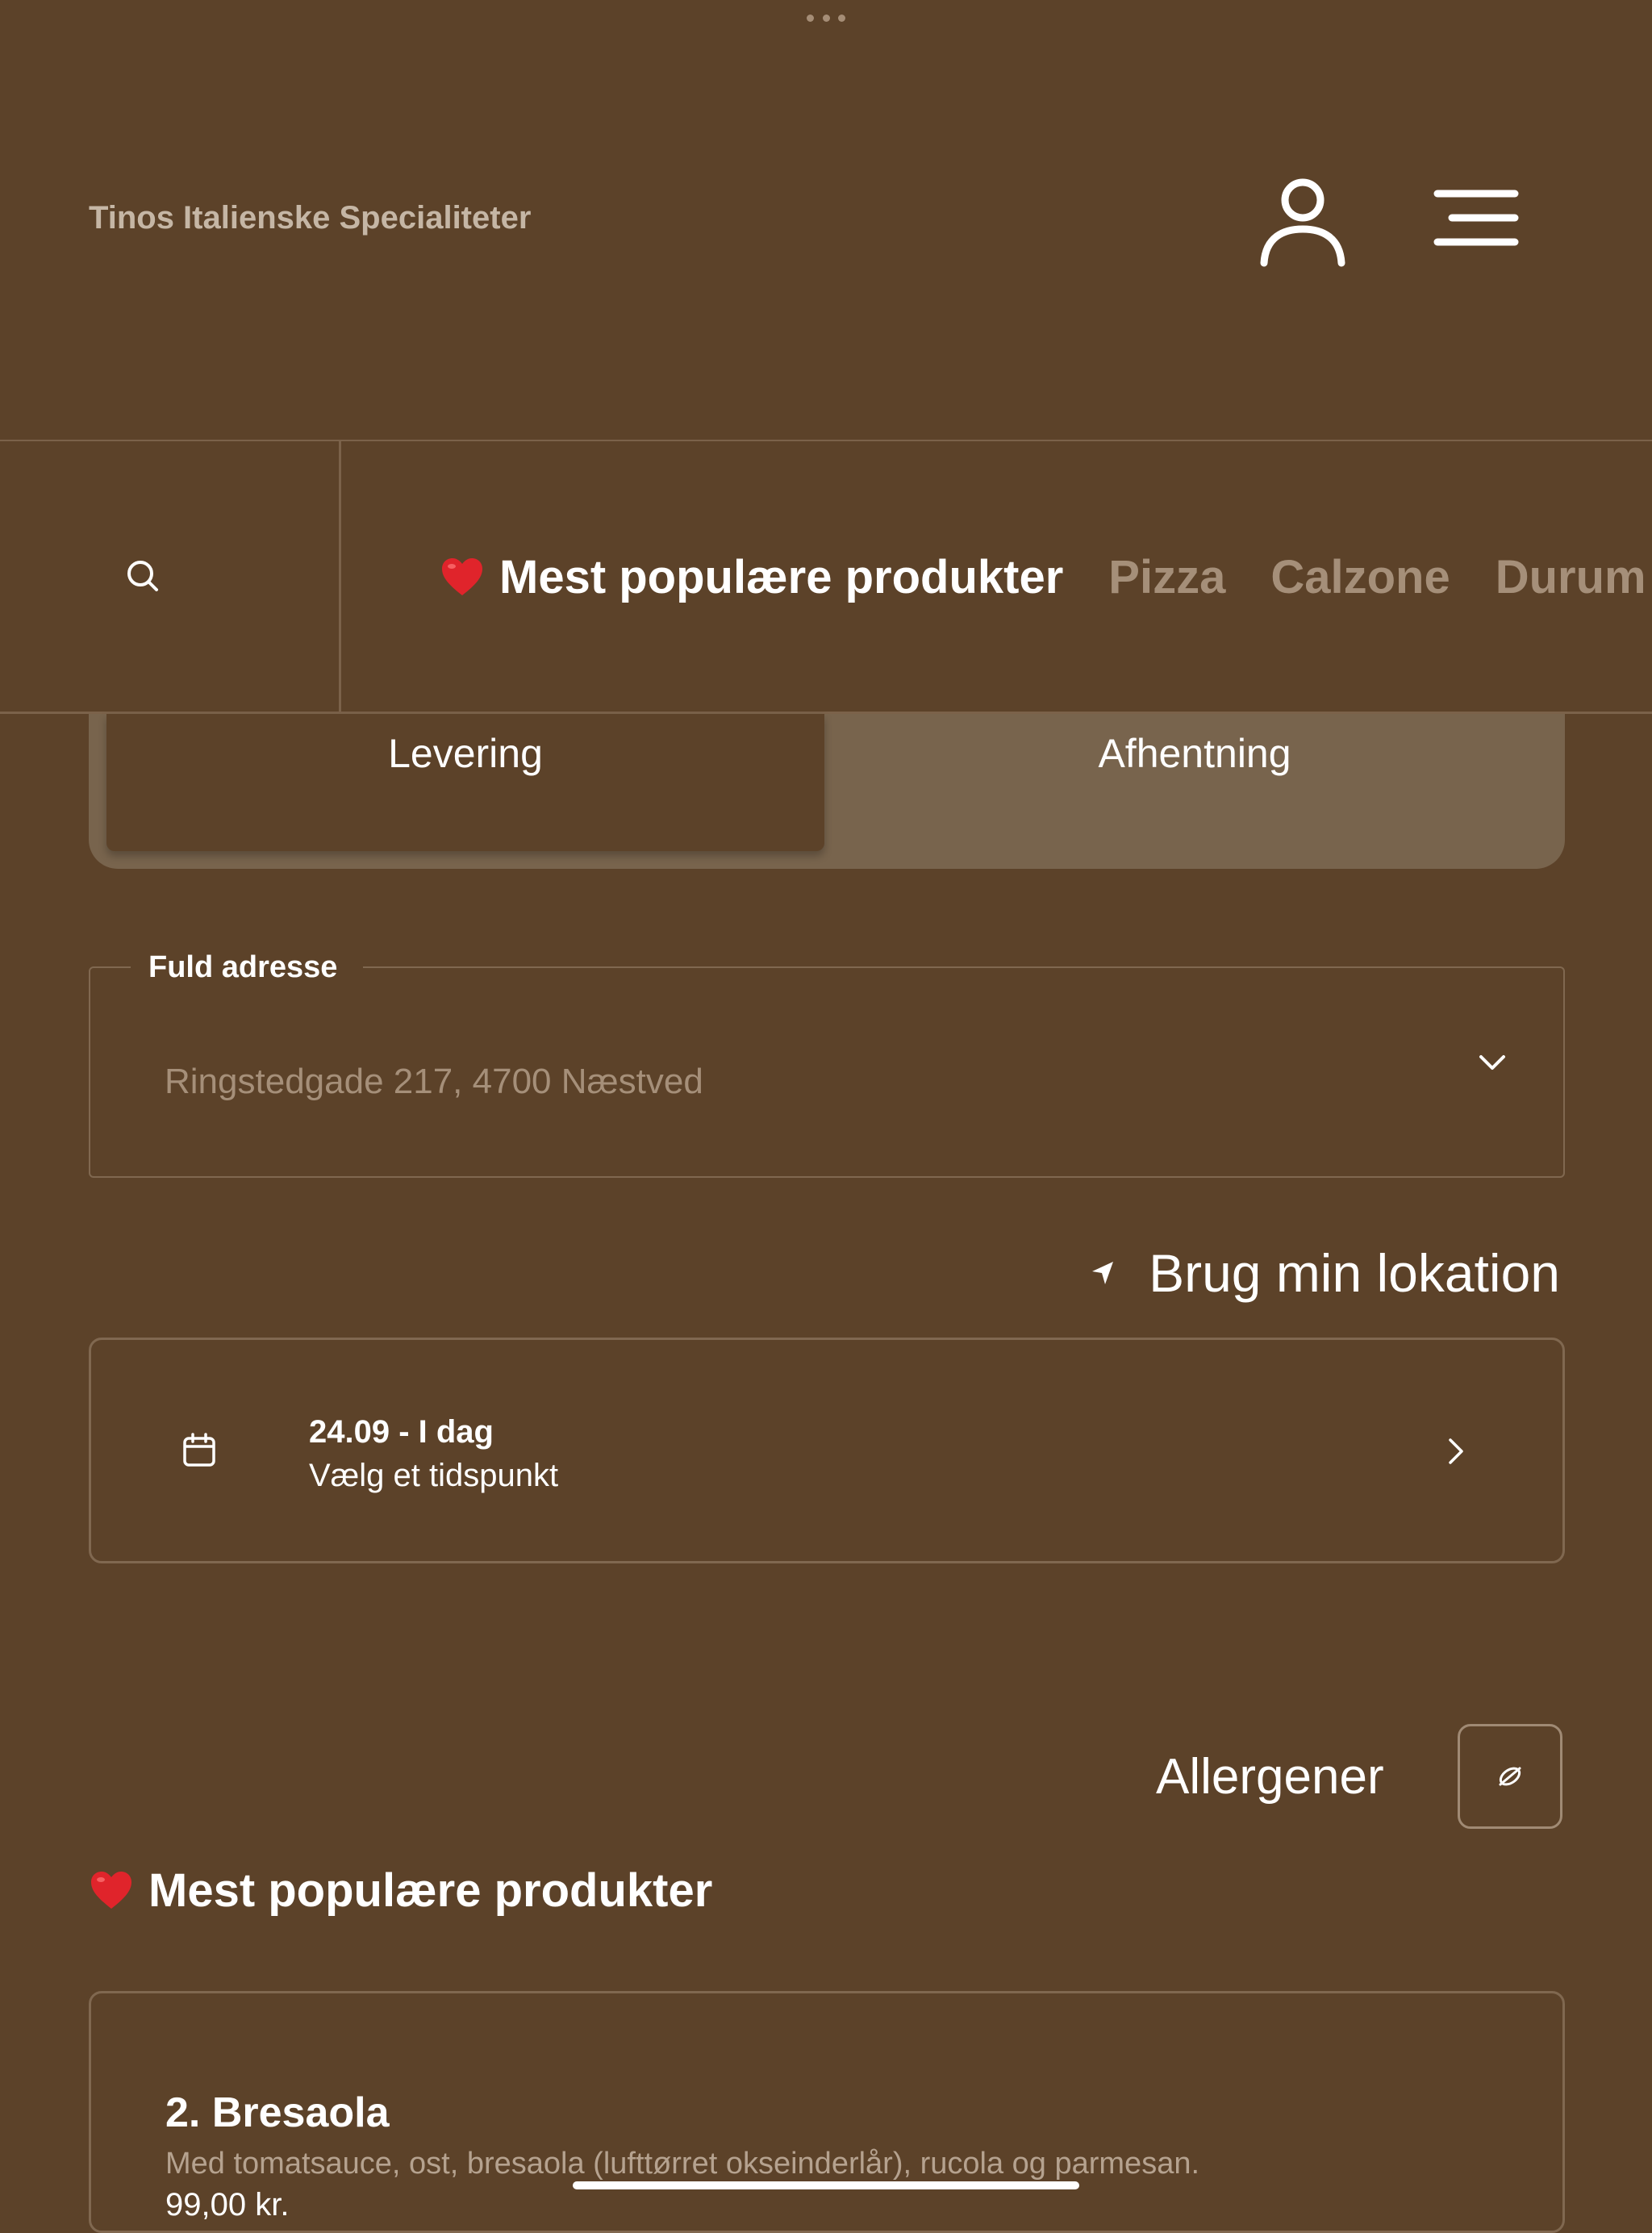  What do you see at coordinates (1456, 1451) in the screenshot?
I see `chevron-right-icon` at bounding box center [1456, 1451].